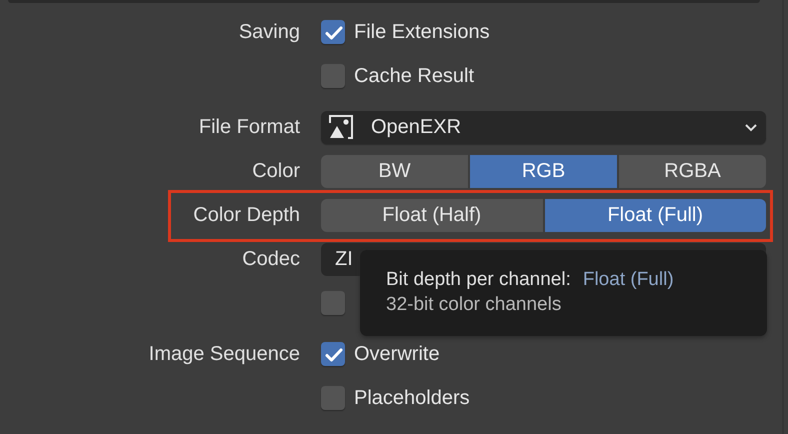 The height and width of the screenshot is (434, 788). Describe the element at coordinates (344, 259) in the screenshot. I see `field-value: ZI` at that location.